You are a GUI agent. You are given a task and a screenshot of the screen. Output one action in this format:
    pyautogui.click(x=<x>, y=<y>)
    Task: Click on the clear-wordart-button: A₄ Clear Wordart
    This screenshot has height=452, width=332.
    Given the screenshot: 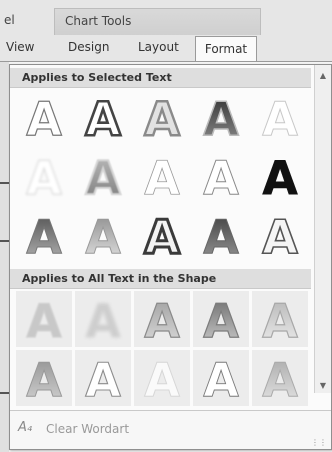 What is the action you would take?
    pyautogui.click(x=84, y=429)
    